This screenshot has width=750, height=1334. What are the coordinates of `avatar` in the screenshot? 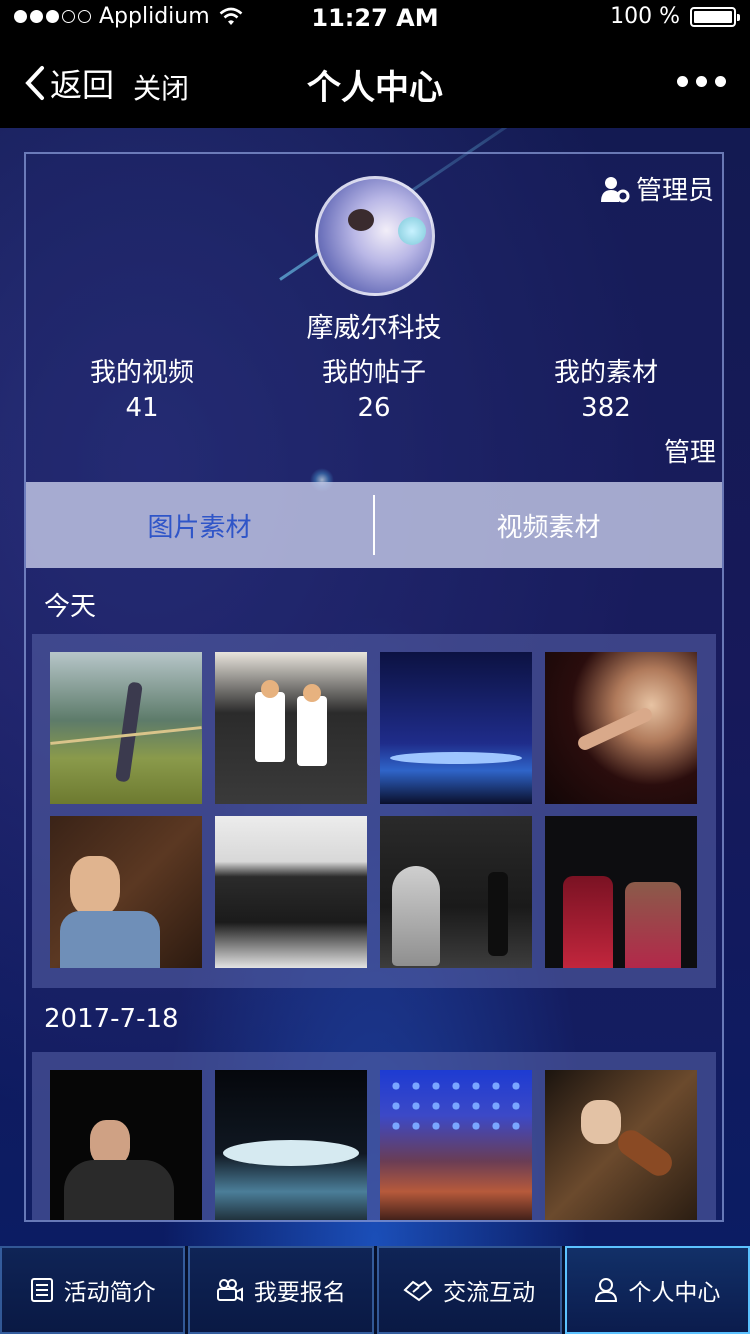 It's located at (375, 236).